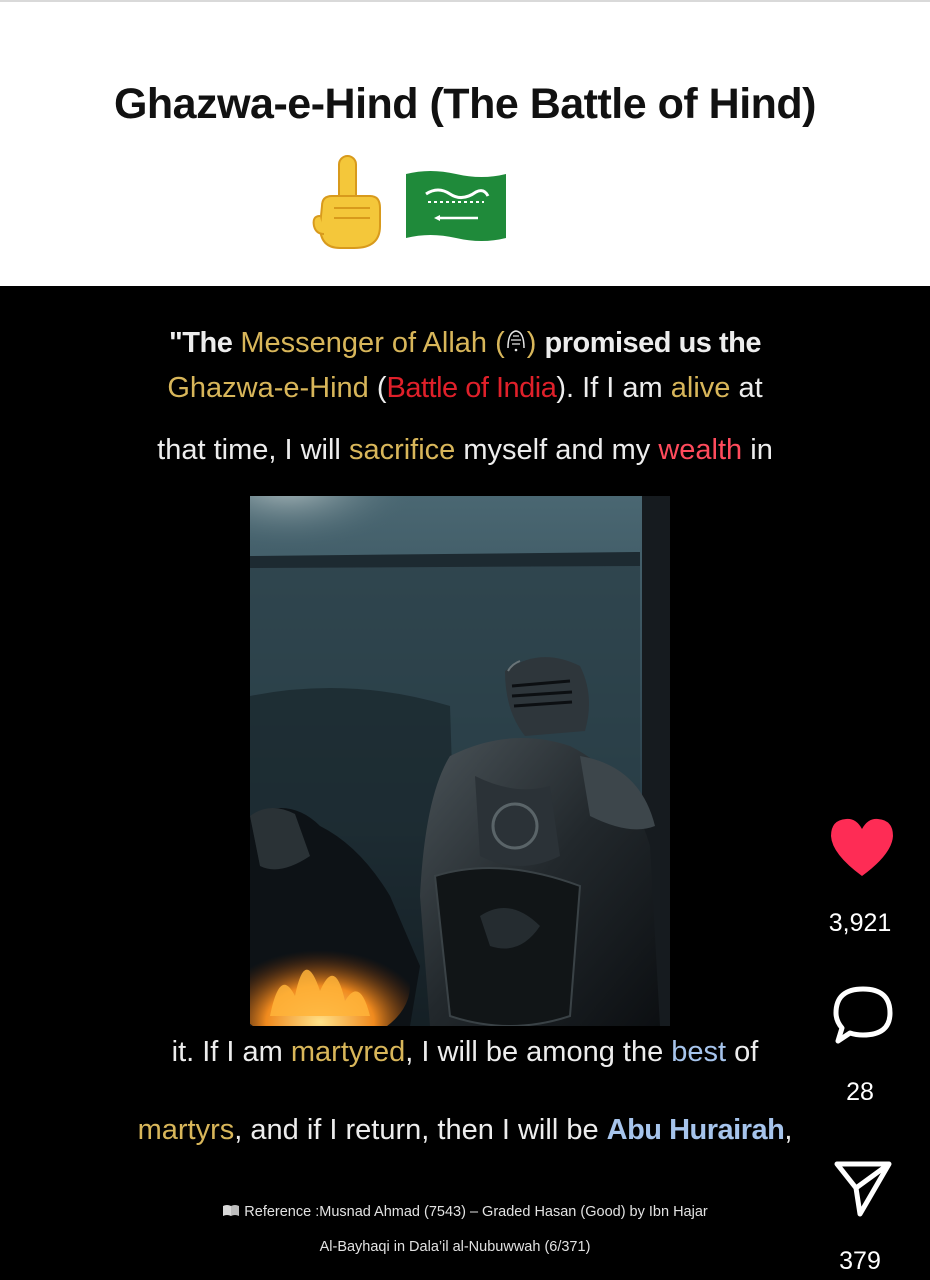 The height and width of the screenshot is (1280, 930). Describe the element at coordinates (346, 202) in the screenshot. I see `pointing-up-emoji-icon` at that location.